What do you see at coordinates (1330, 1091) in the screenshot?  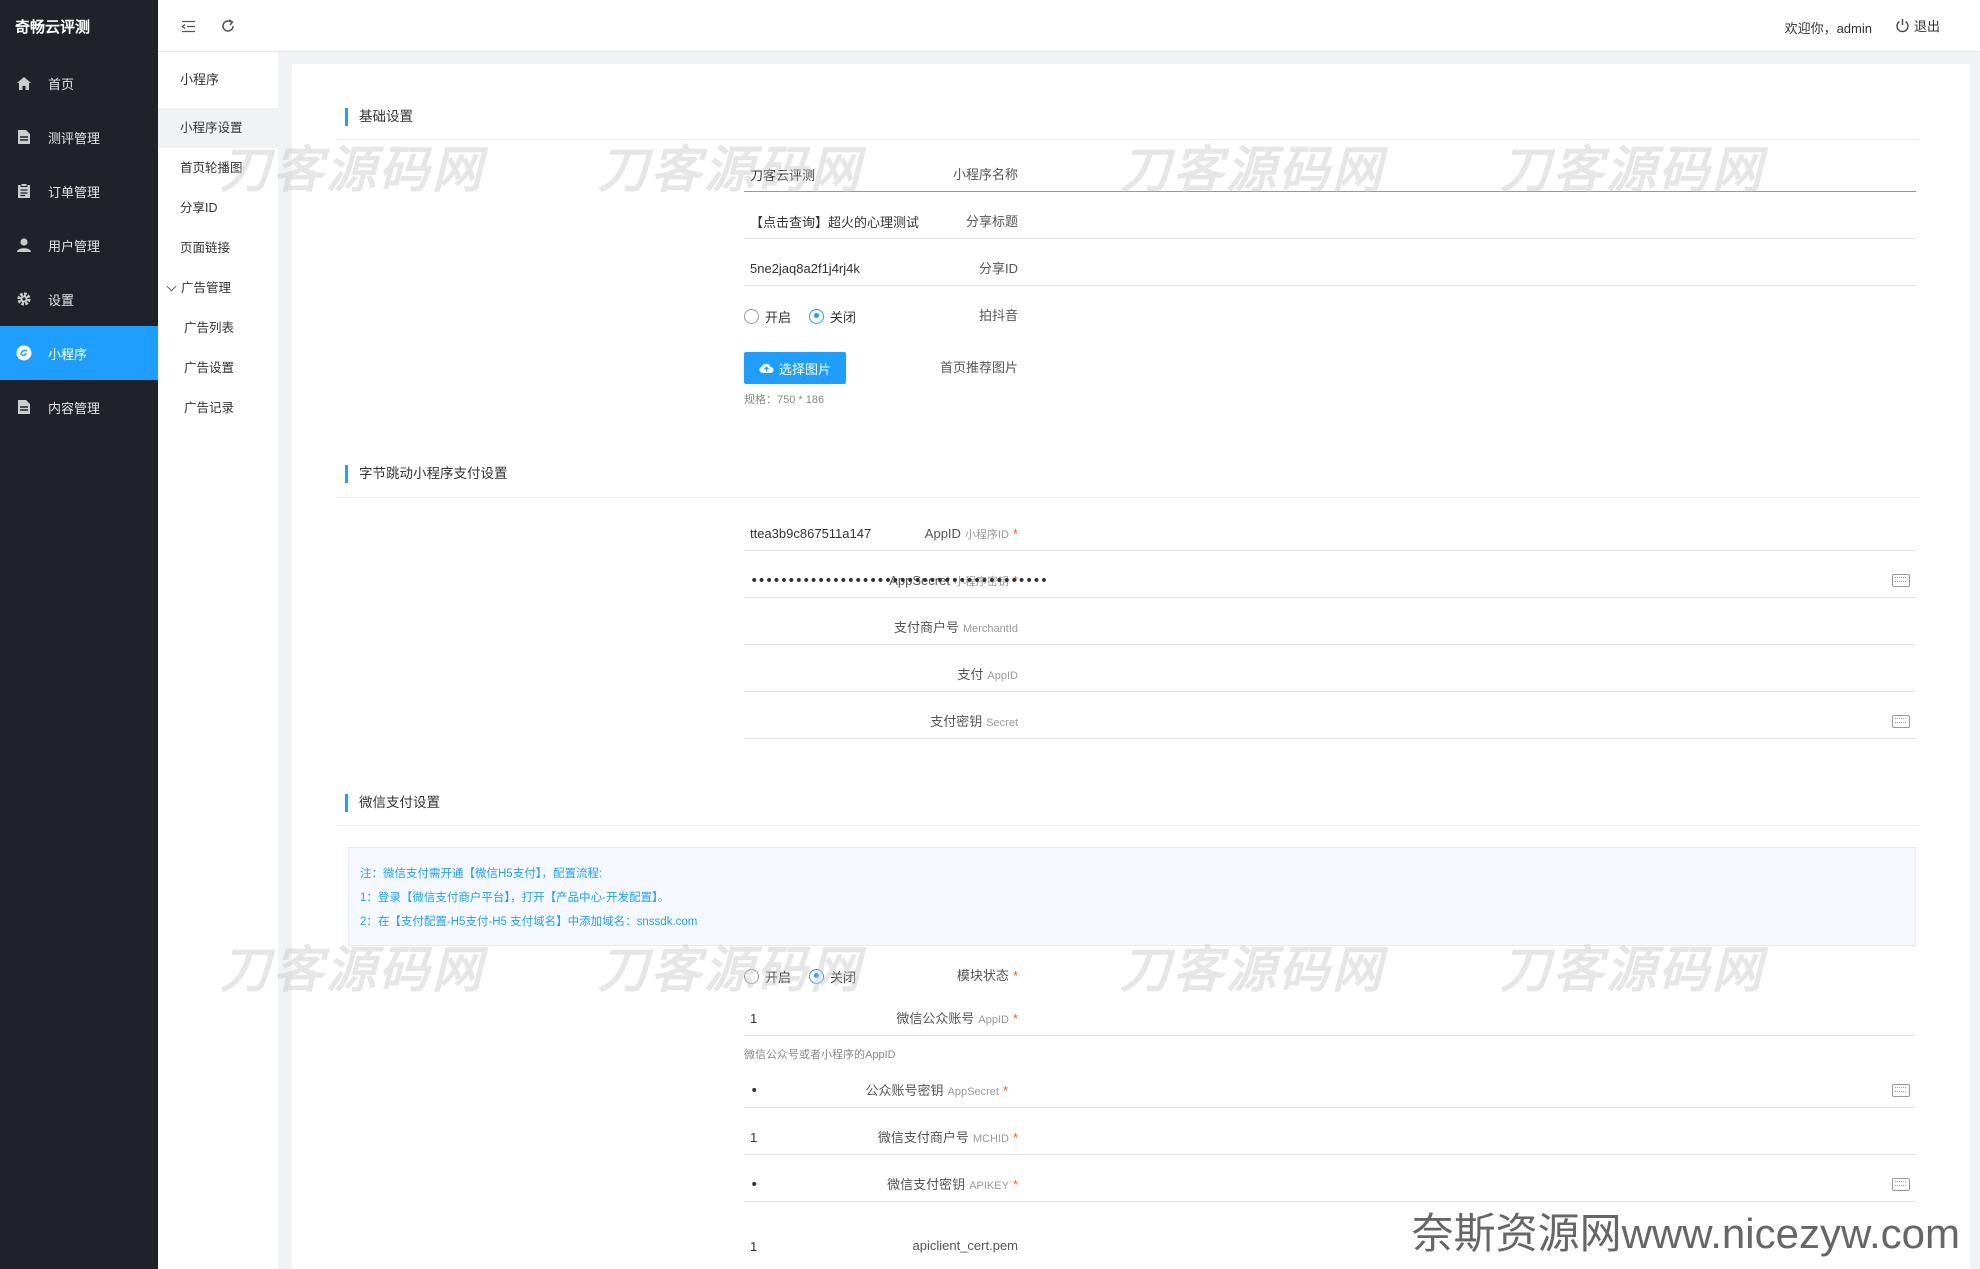 I see `wechat-appsecret-input` at bounding box center [1330, 1091].